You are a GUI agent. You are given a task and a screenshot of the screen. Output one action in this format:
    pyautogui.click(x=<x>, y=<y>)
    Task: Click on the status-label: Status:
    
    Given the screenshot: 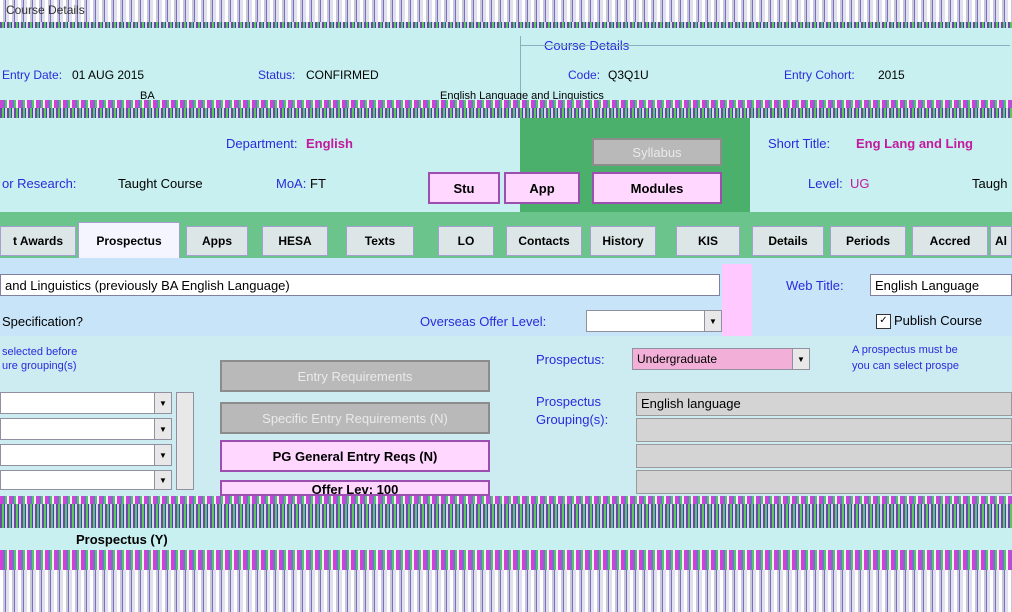 What is the action you would take?
    pyautogui.click(x=277, y=75)
    